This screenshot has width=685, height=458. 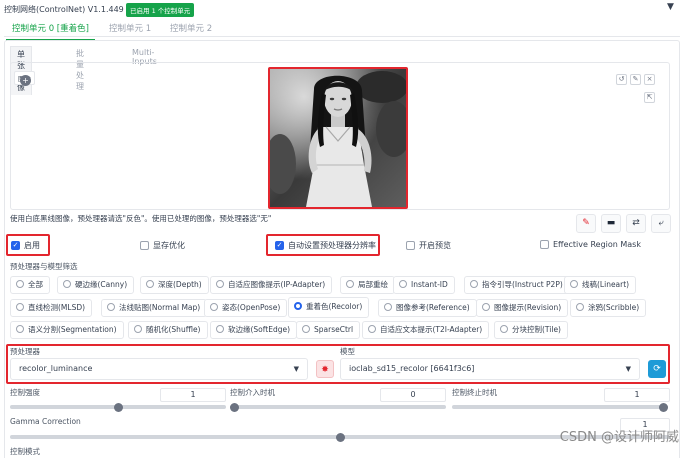 What do you see at coordinates (67, 330) in the screenshot?
I see `radio-segmentation: 语义分割(Segmentation)` at bounding box center [67, 330].